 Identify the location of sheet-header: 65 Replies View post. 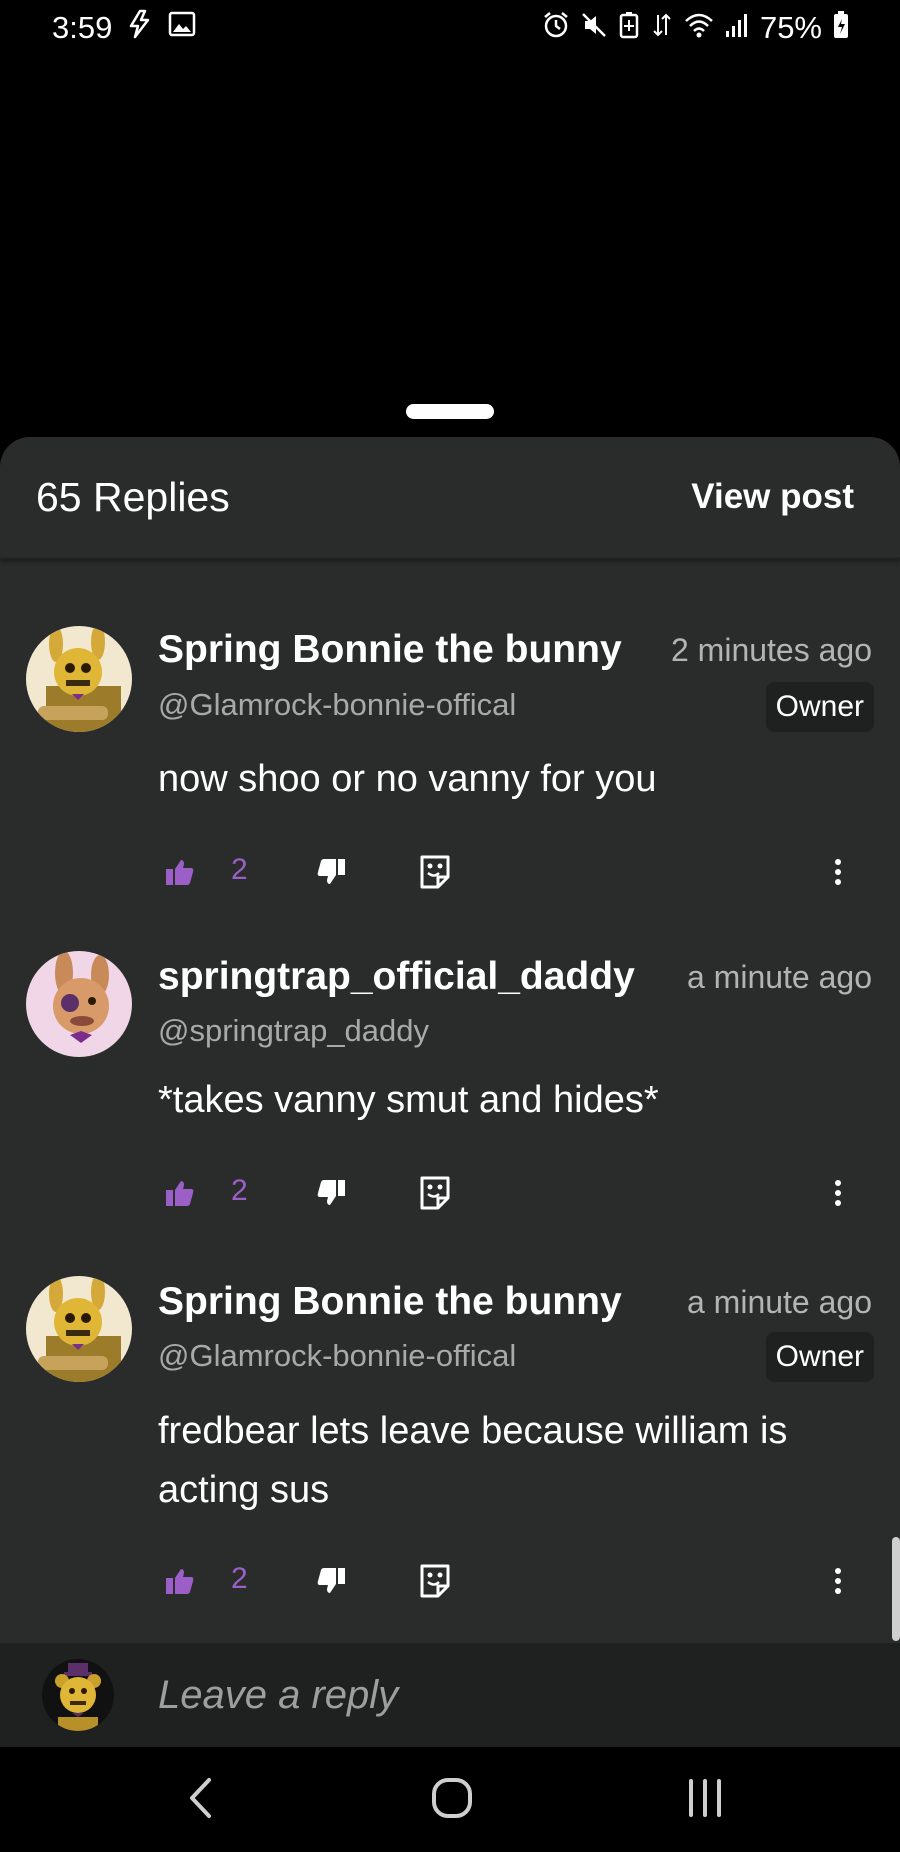
(450, 498).